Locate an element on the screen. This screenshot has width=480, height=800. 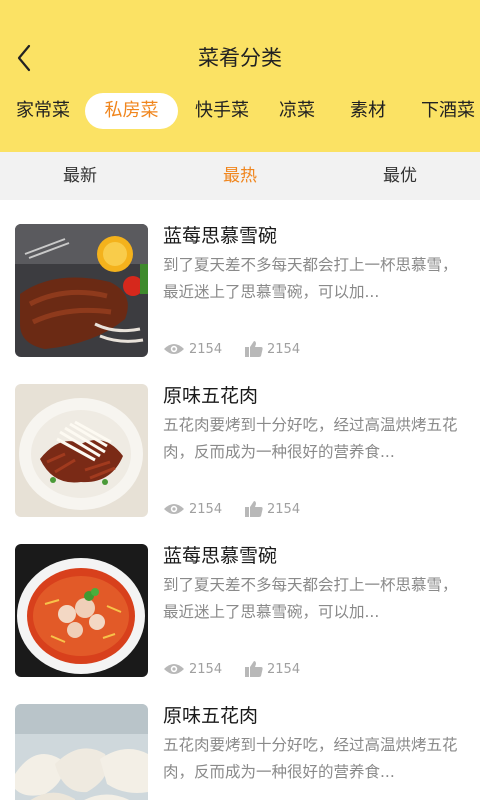
dumplings-icon is located at coordinates (81, 752).